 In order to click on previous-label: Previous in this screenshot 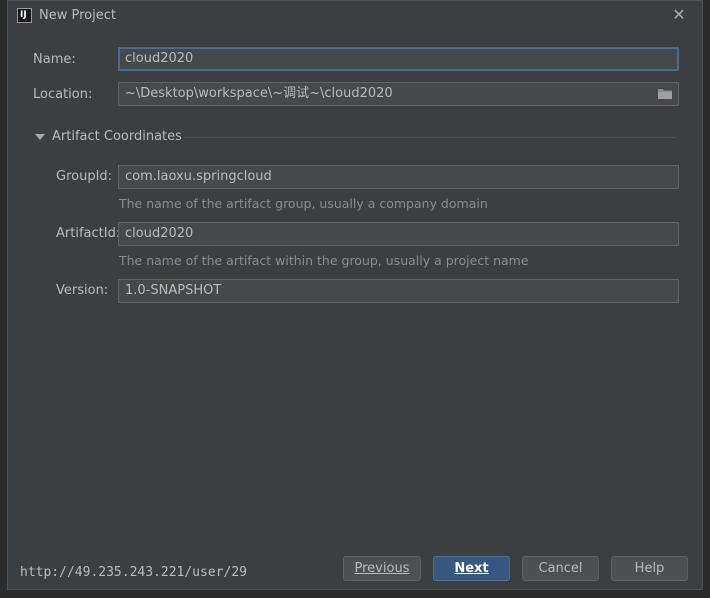, I will do `click(382, 568)`.